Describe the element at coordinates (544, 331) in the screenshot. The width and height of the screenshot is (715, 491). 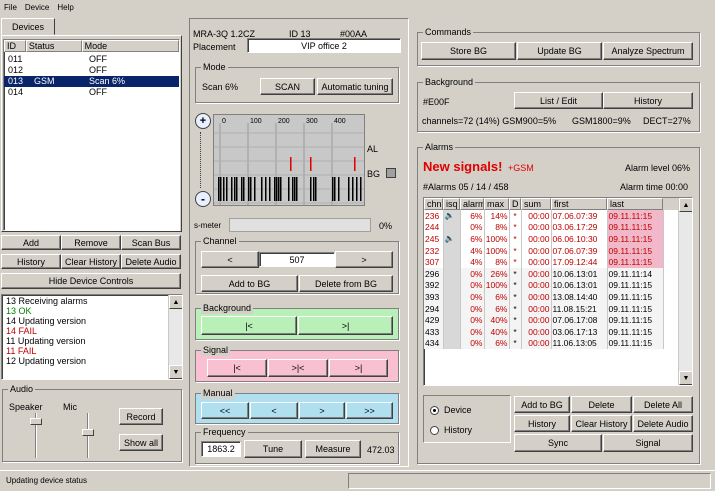
I see `alarm-row: 433 0% 40% * 00:00 03.06.17:13 09.11.11:15` at that location.